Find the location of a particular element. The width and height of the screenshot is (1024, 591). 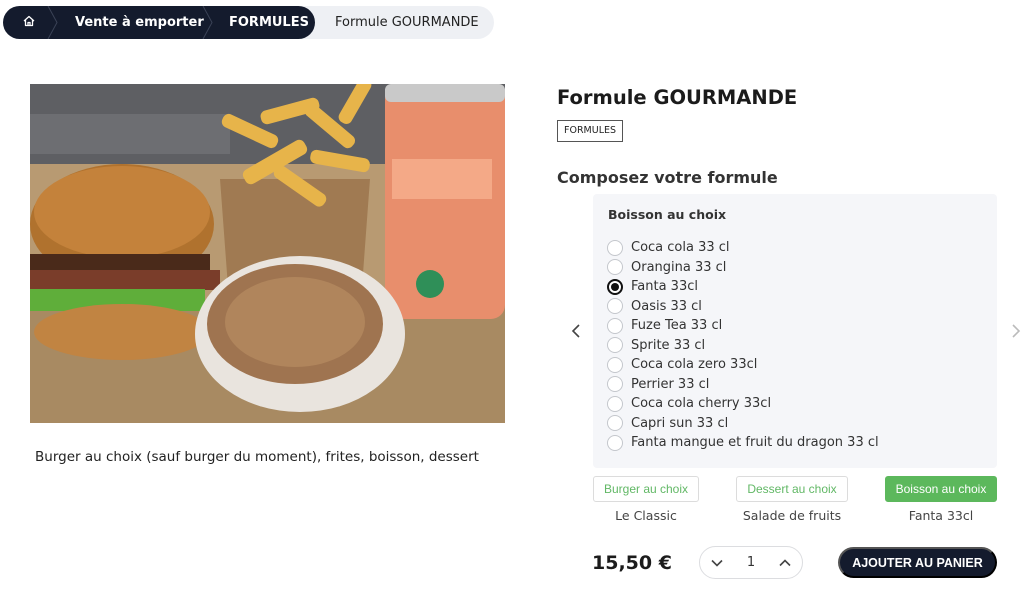

step-burger-button: Burger au choix is located at coordinates (646, 489).